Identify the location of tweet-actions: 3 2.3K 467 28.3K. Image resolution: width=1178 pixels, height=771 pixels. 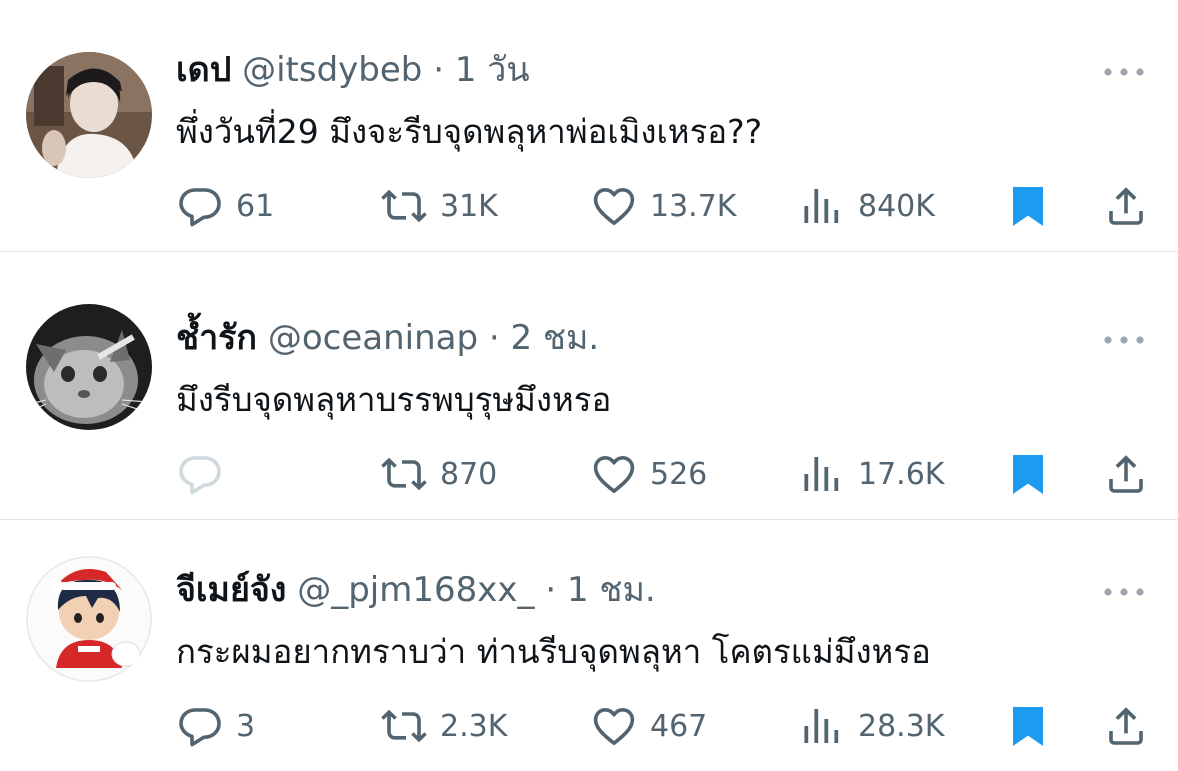
(666, 726).